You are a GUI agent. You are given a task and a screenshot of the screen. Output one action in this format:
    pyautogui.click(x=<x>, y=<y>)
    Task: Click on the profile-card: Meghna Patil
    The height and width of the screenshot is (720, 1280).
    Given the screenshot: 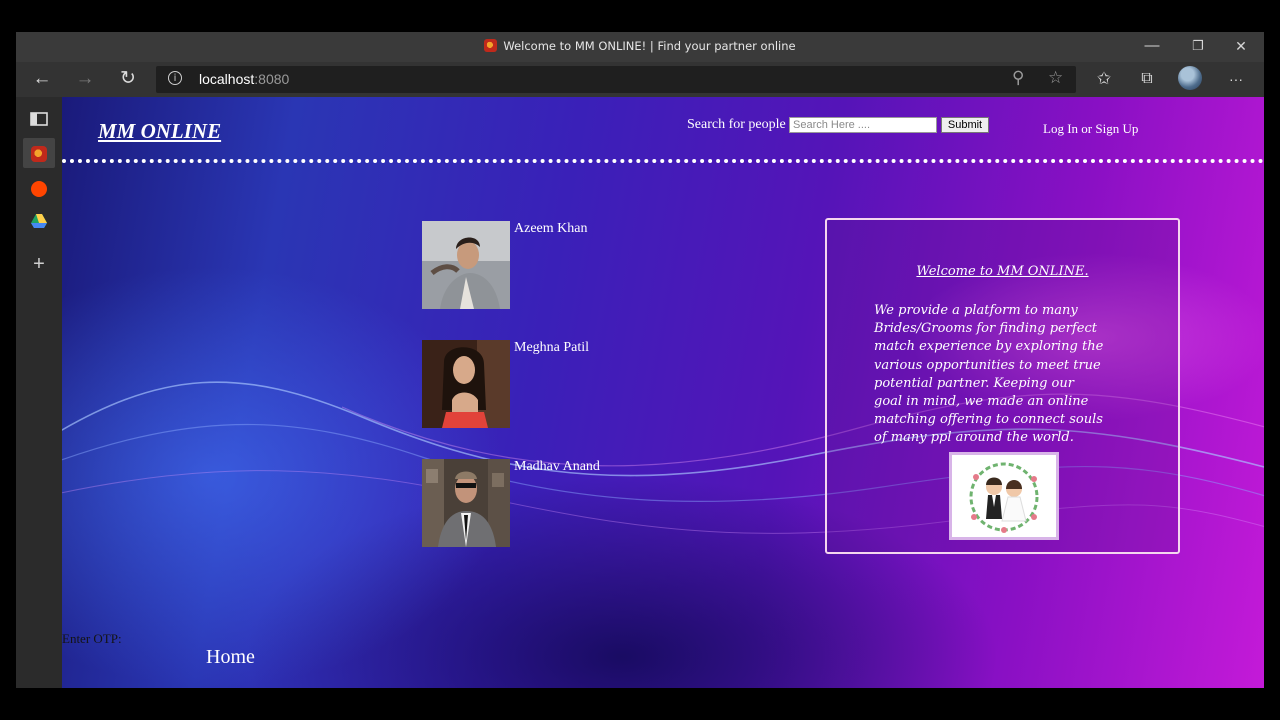 What is the action you would take?
    pyautogui.click(x=537, y=385)
    